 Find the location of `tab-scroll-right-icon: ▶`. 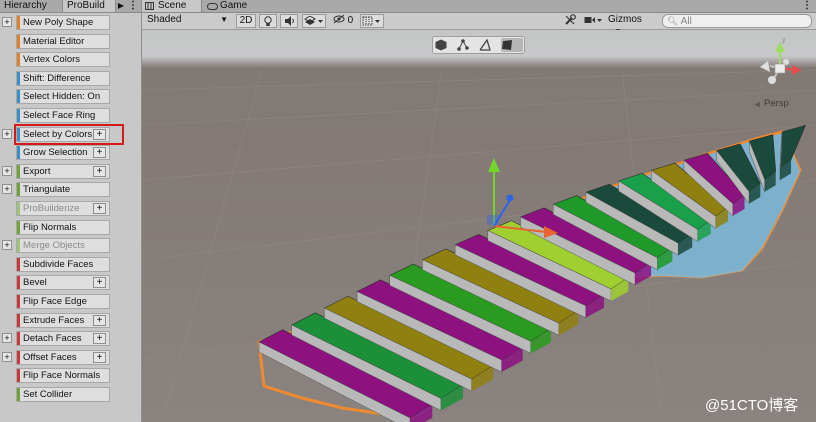

tab-scroll-right-icon: ▶ is located at coordinates (121, 6).